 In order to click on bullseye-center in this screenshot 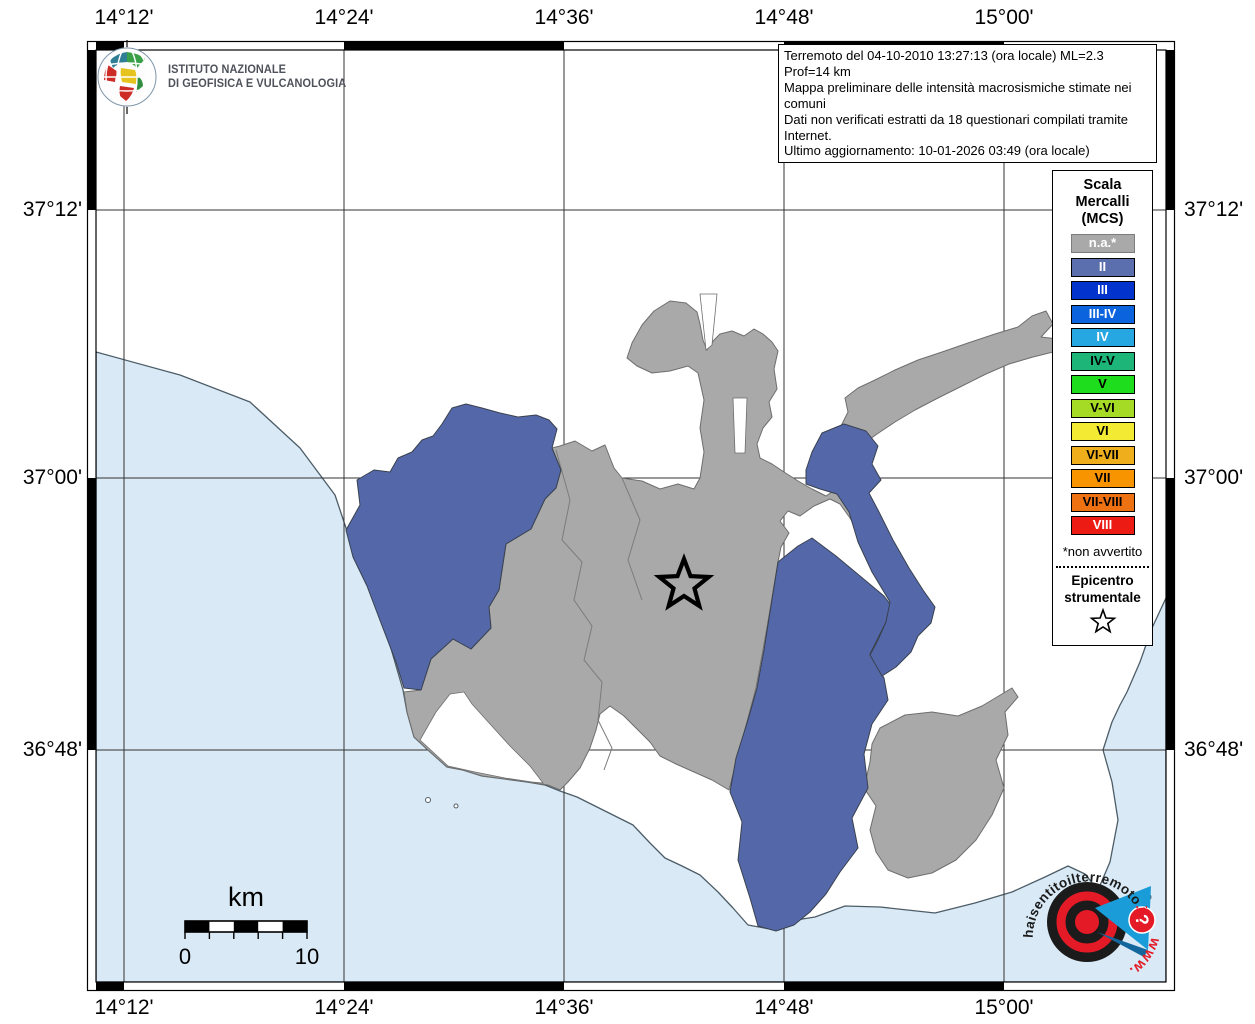, I will do `click(1087, 922)`.